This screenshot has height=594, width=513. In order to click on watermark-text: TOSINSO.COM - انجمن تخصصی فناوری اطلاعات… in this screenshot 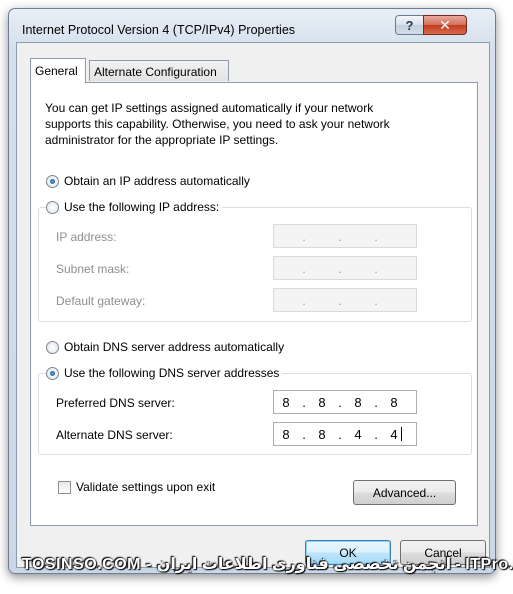, I will do `click(267, 564)`.